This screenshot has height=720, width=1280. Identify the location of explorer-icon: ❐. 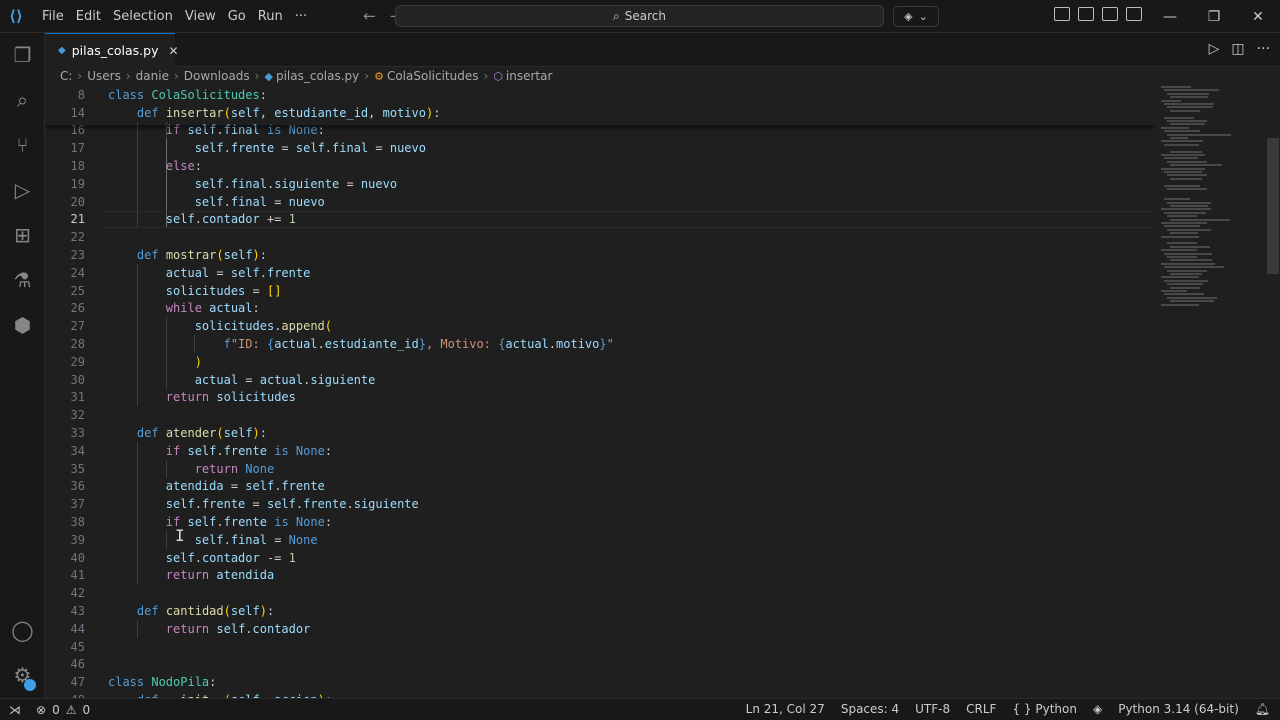
(22, 55).